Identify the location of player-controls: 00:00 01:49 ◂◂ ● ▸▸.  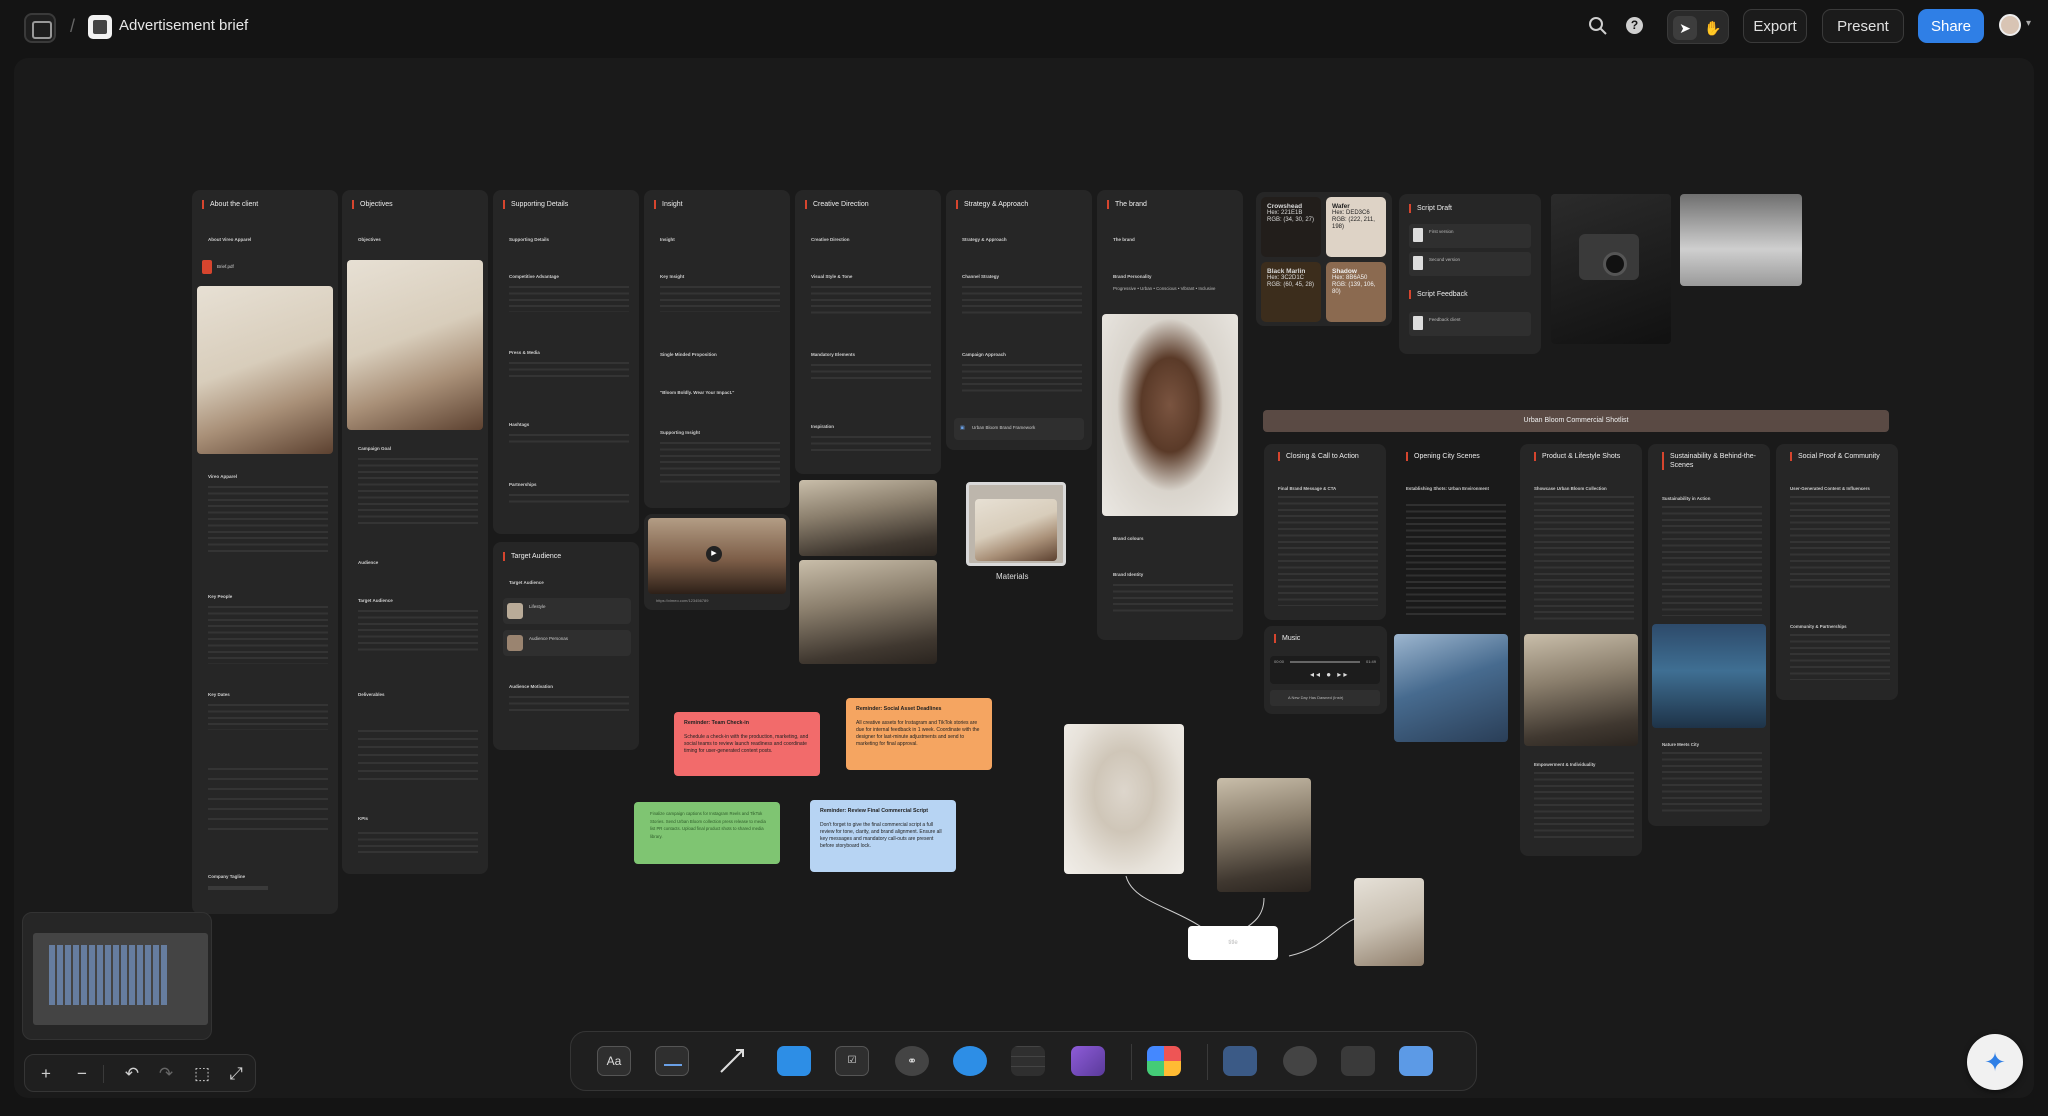
(1325, 670).